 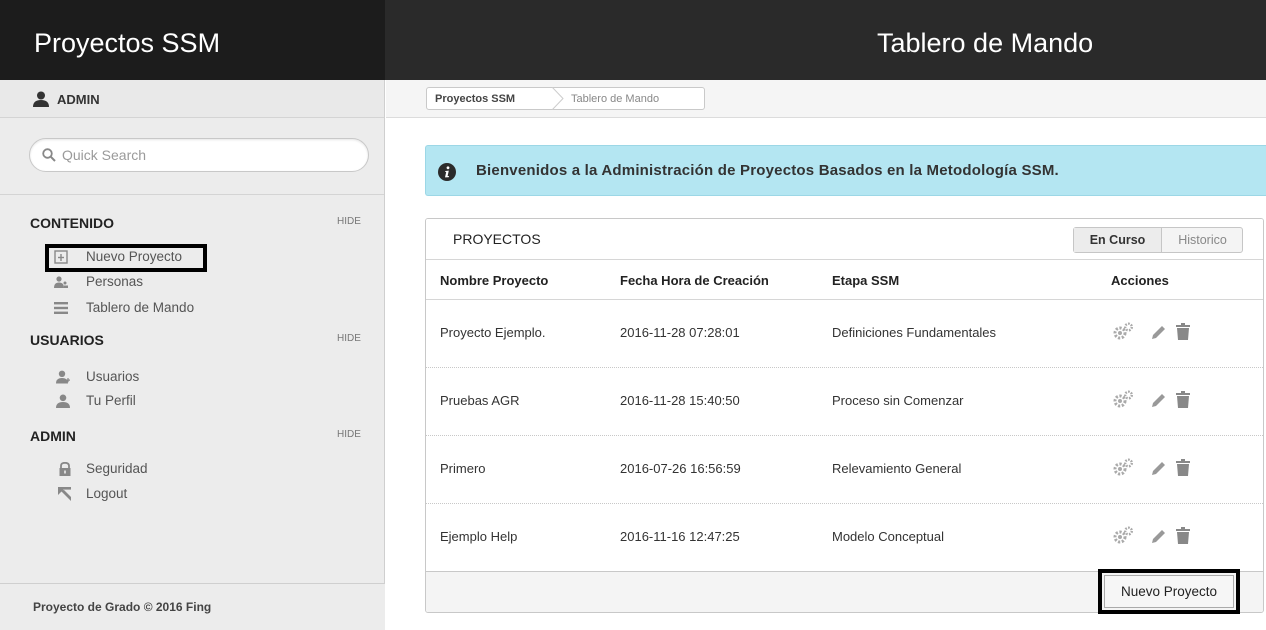 I want to click on sidebar-item-personas: Personas, so click(x=154, y=283).